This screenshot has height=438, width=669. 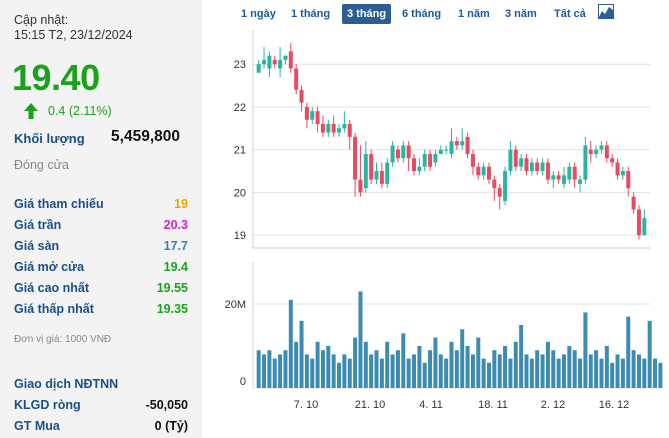 I want to click on date-tick-label: 18. 11, so click(x=493, y=405).